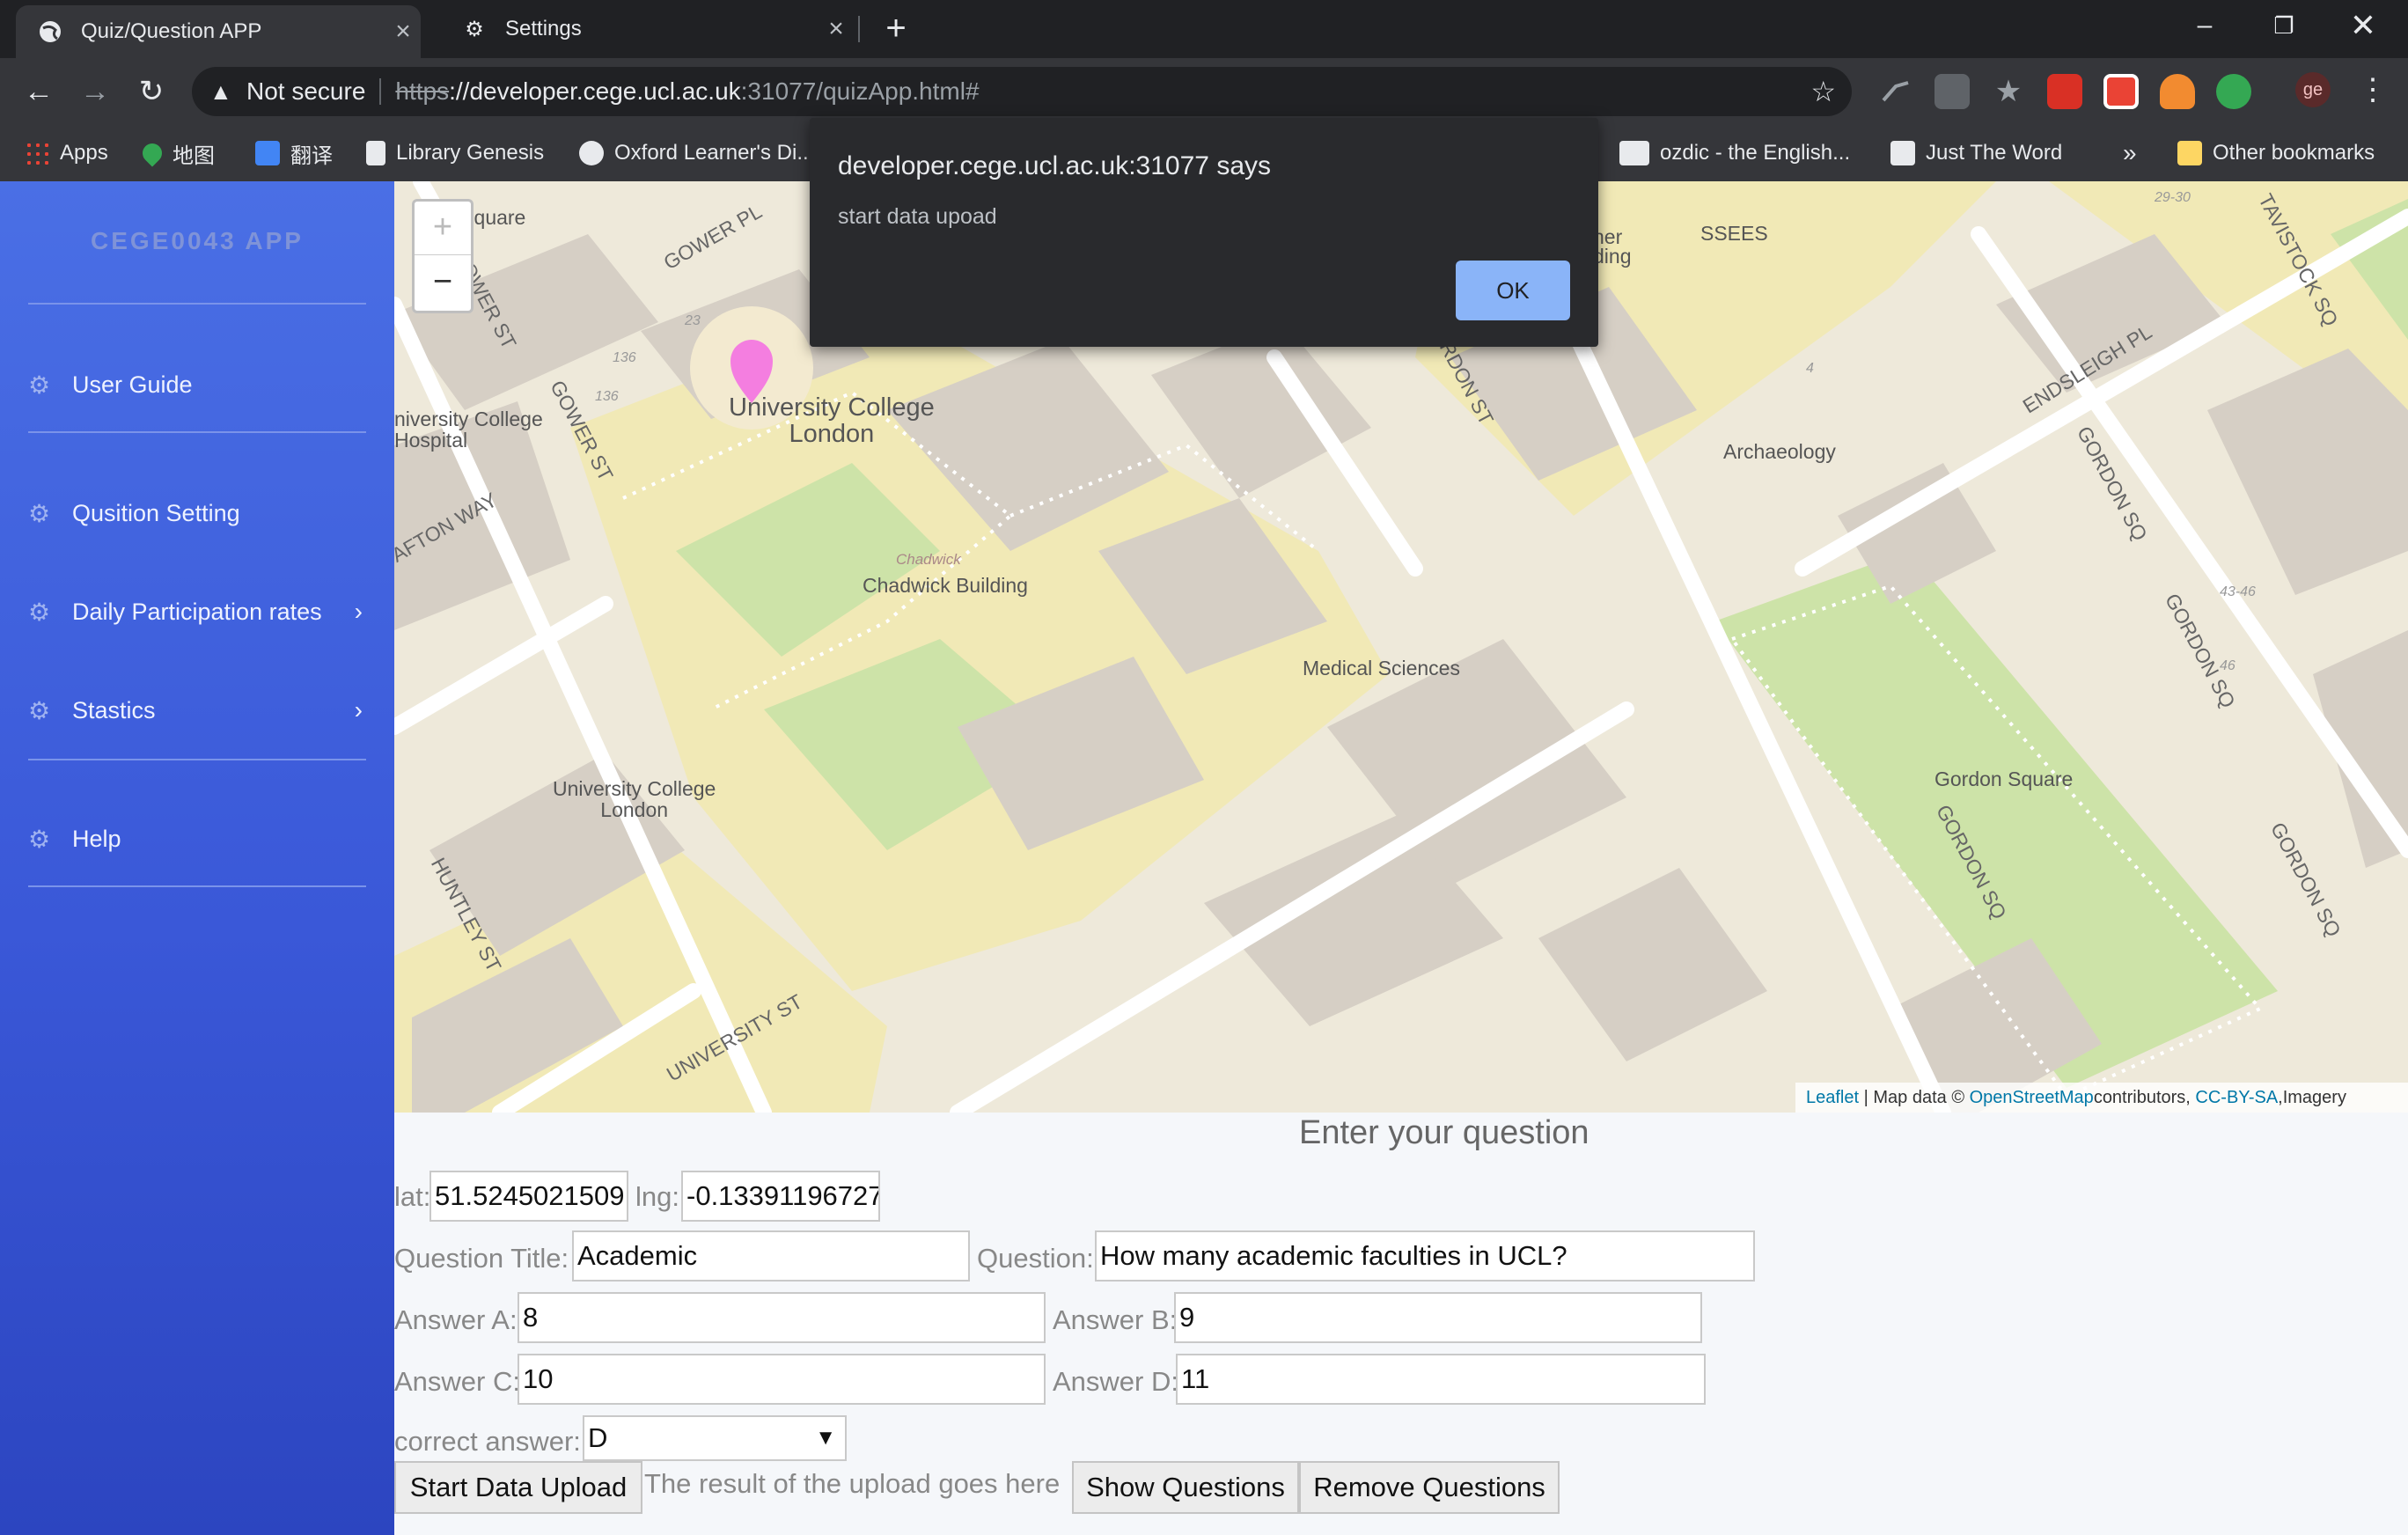 This screenshot has height=1535, width=2408. I want to click on omnibox-divider, so click(380, 91).